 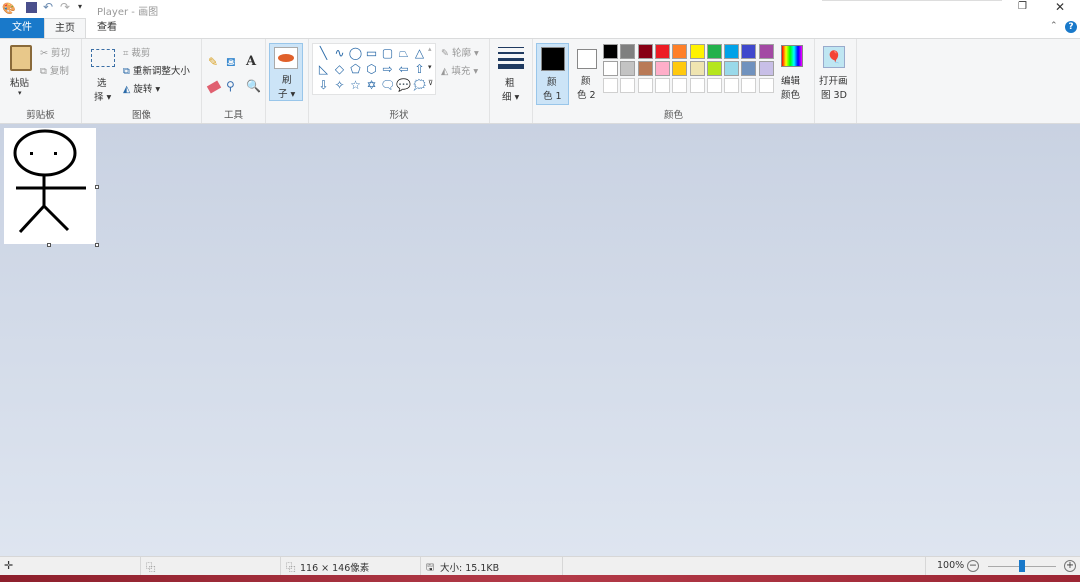 What do you see at coordinates (403, 69) in the screenshot?
I see `shape-item: ⇦` at bounding box center [403, 69].